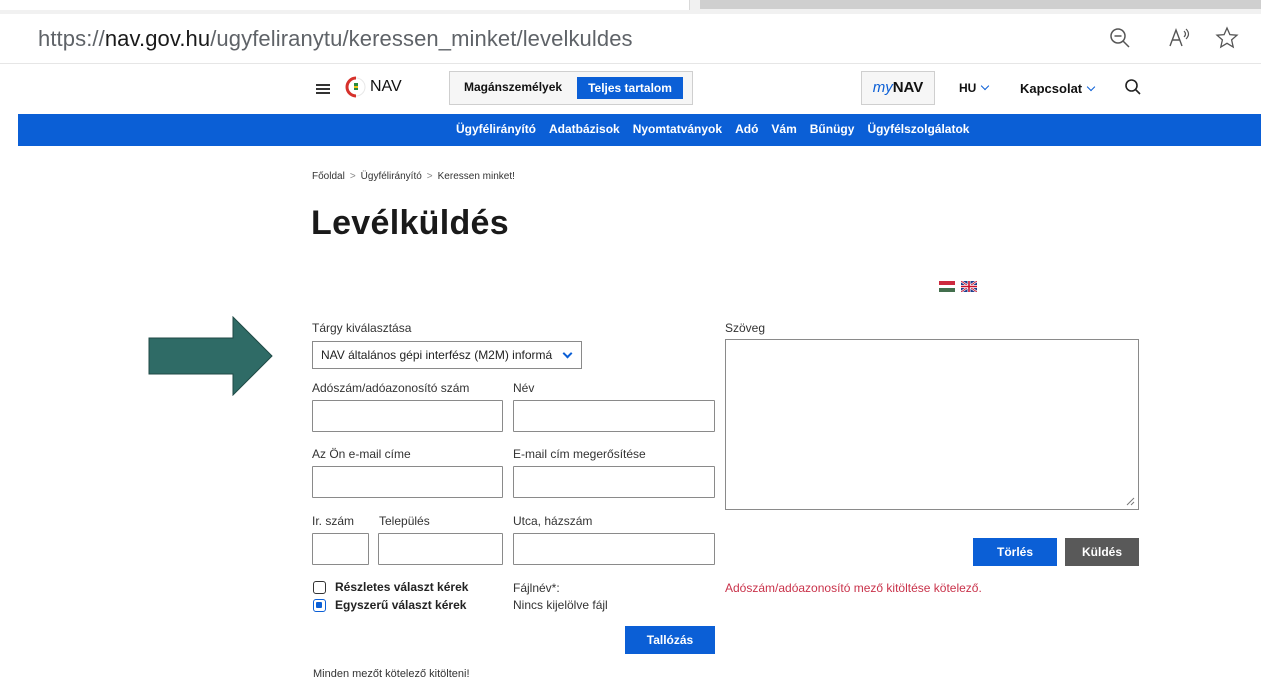 The width and height of the screenshot is (1261, 680). Describe the element at coordinates (402, 587) in the screenshot. I see `detailed-reply-label: Részletes választ kérek` at that location.